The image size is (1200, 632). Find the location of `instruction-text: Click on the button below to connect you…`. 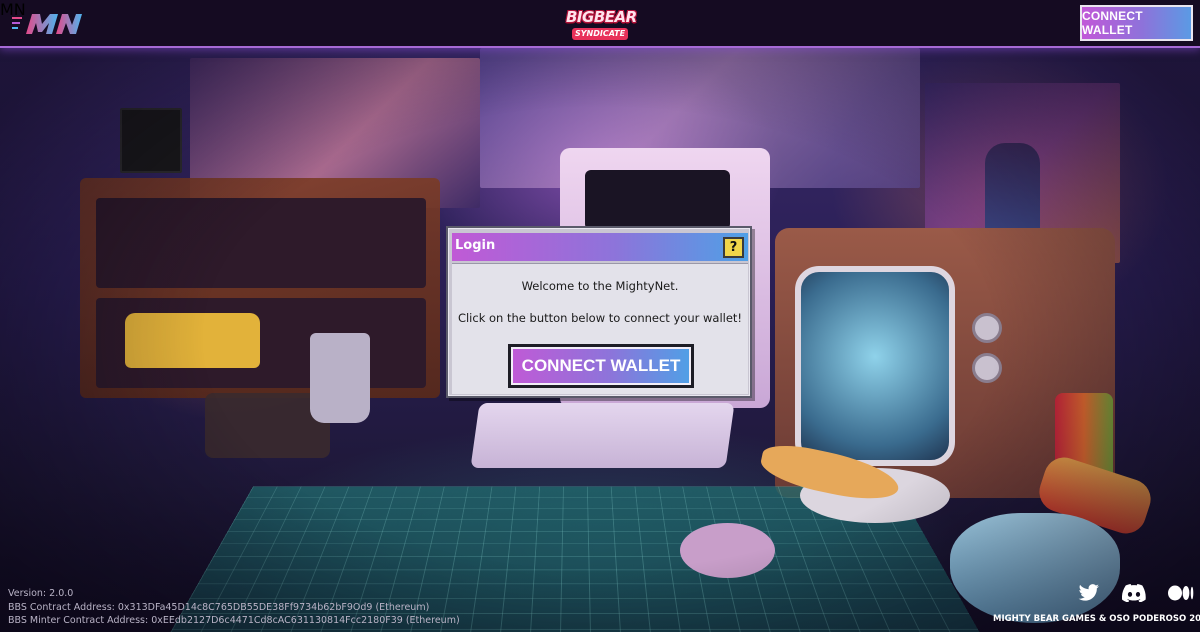

instruction-text: Click on the button below to connect you… is located at coordinates (600, 318).